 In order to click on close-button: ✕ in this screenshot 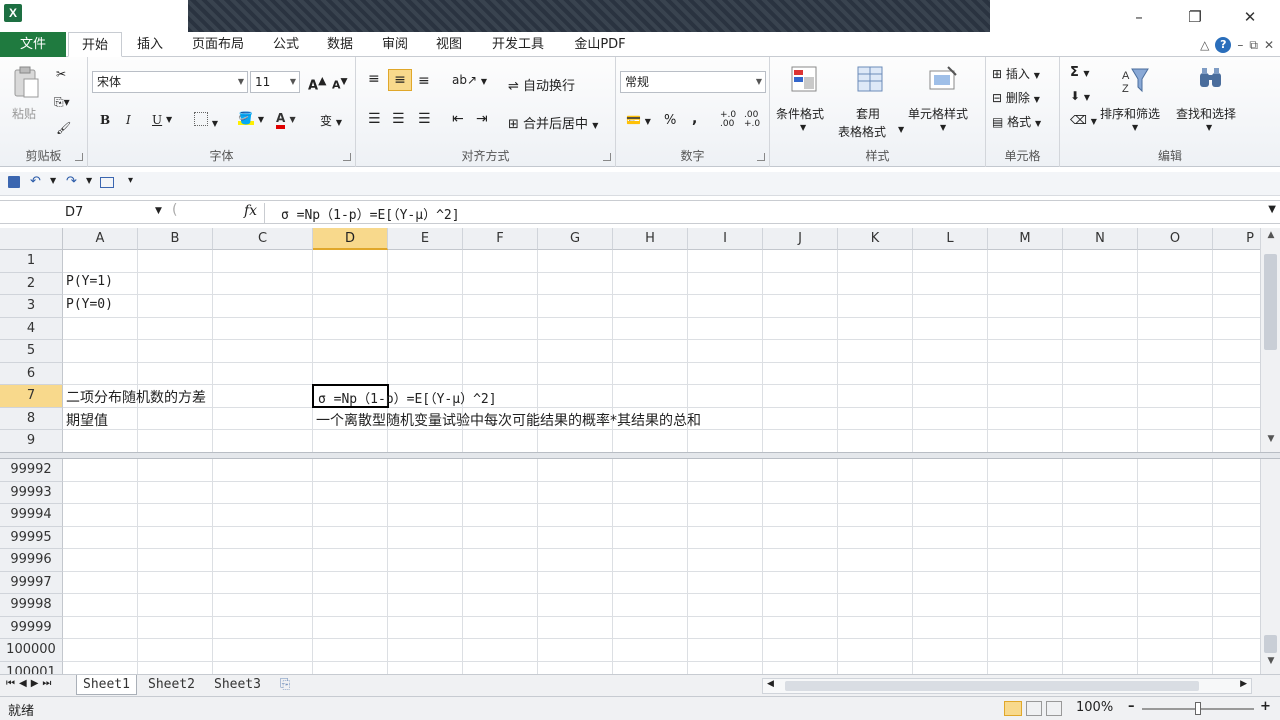, I will do `click(1250, 17)`.